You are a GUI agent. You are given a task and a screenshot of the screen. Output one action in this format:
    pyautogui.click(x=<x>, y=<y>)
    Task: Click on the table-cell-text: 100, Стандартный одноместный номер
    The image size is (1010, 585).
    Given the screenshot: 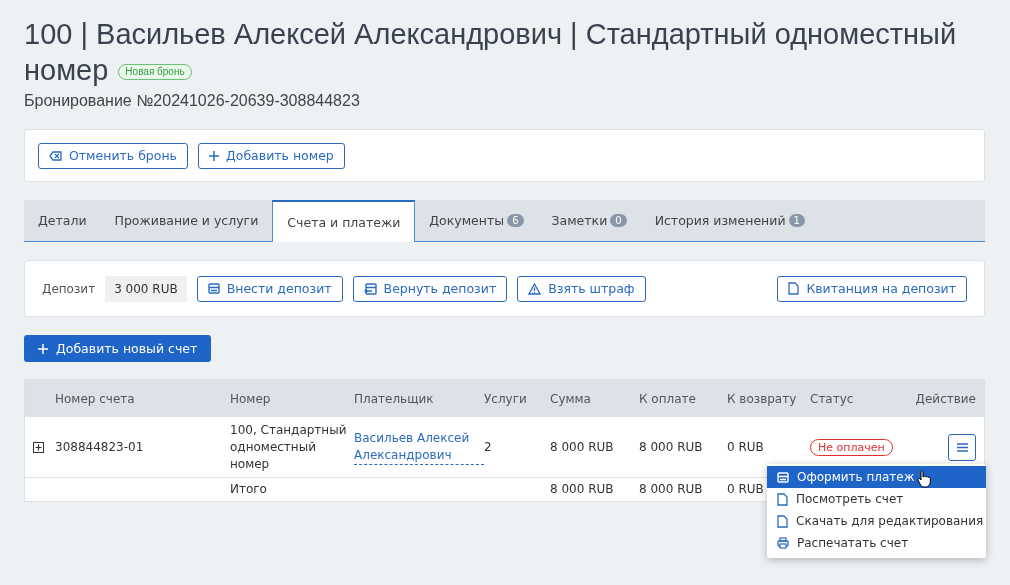 What is the action you would take?
    pyautogui.click(x=289, y=447)
    